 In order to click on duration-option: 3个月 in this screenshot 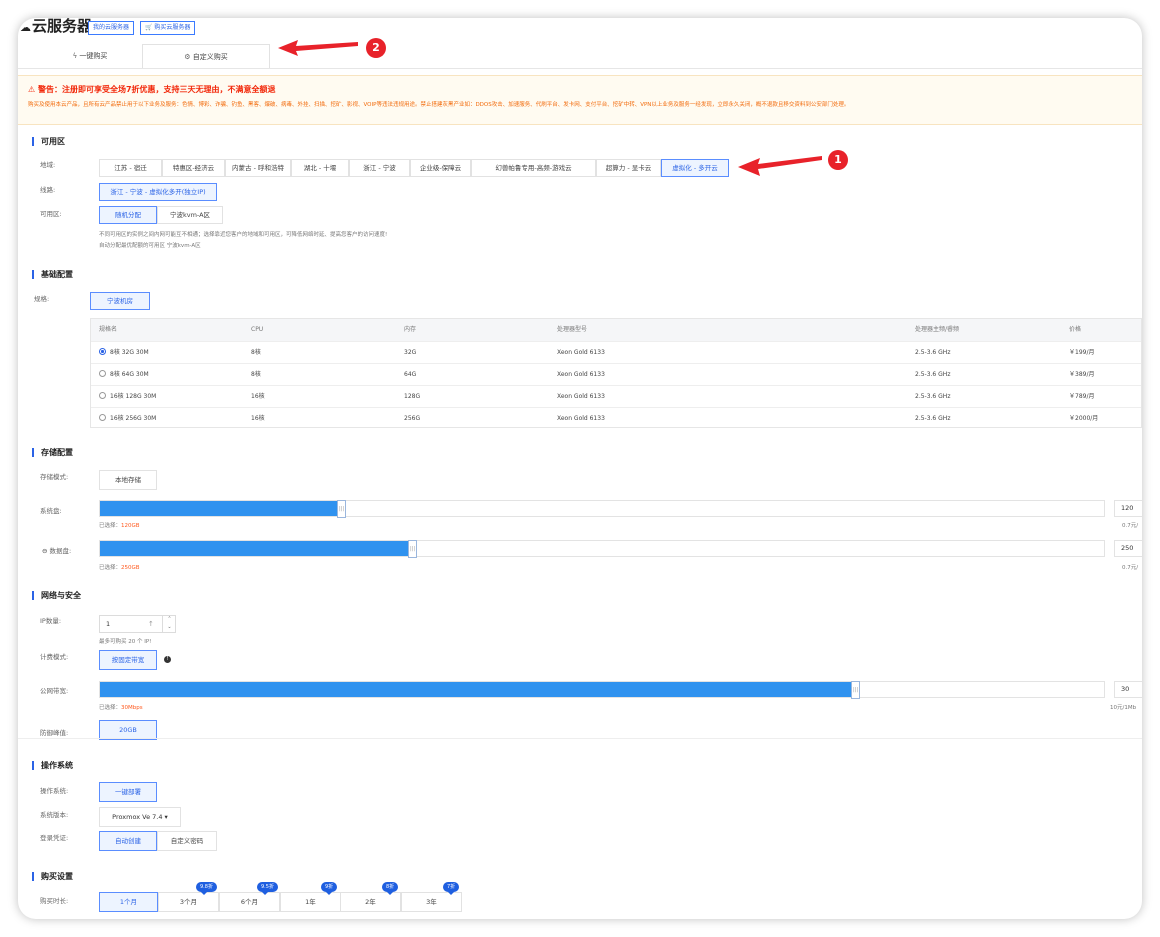, I will do `click(188, 902)`.